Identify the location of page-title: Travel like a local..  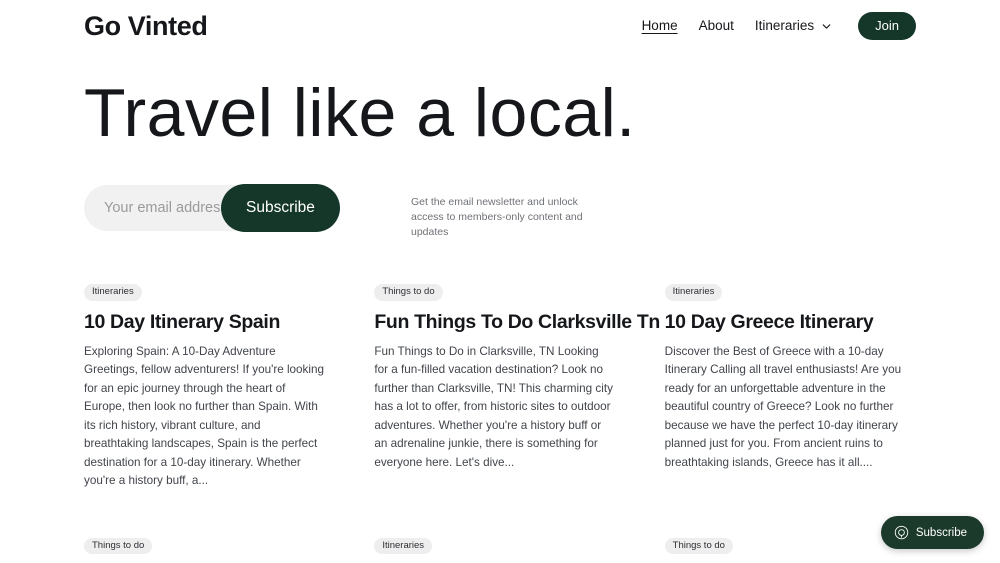
(360, 113).